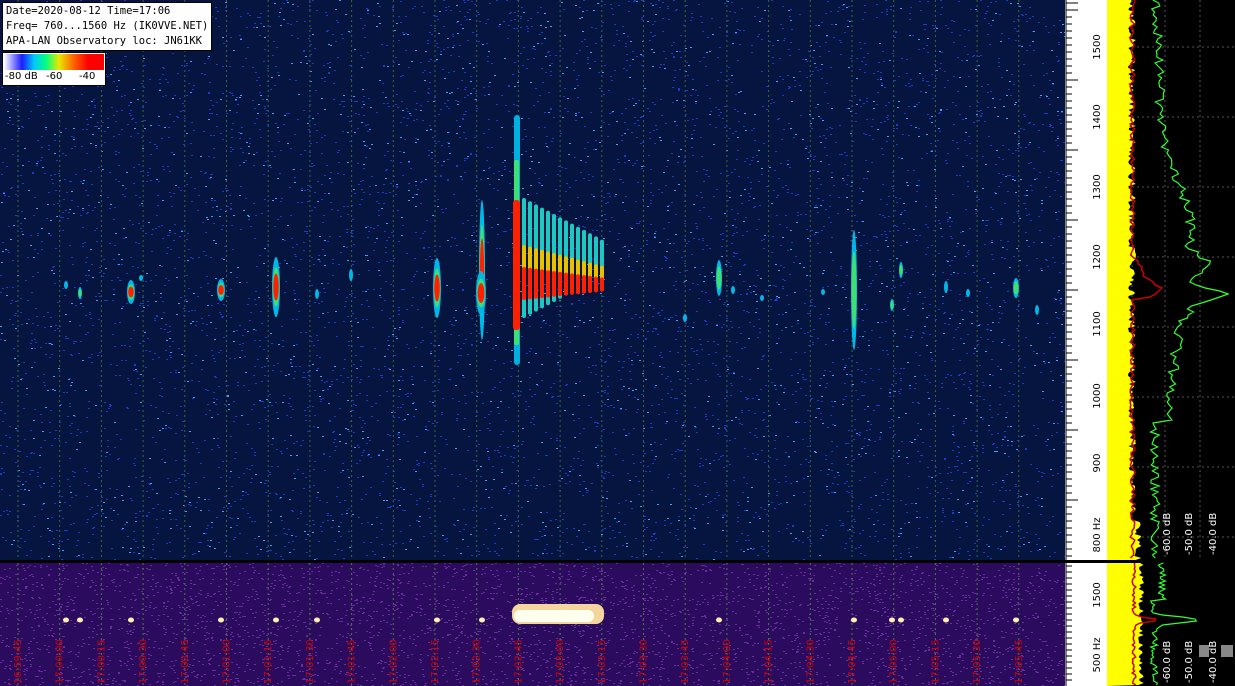 Image resolution: width=1235 pixels, height=686 pixels. I want to click on freq-tick-label: 1500, so click(1097, 46).